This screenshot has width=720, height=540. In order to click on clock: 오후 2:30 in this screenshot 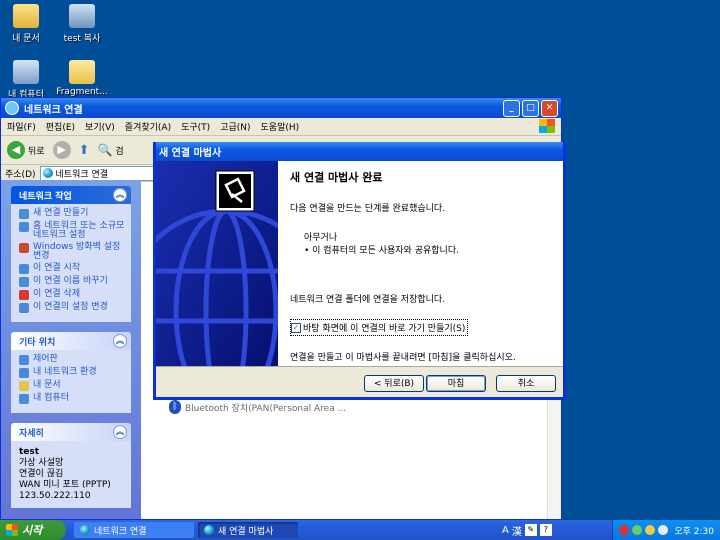, I will do `click(694, 530)`.